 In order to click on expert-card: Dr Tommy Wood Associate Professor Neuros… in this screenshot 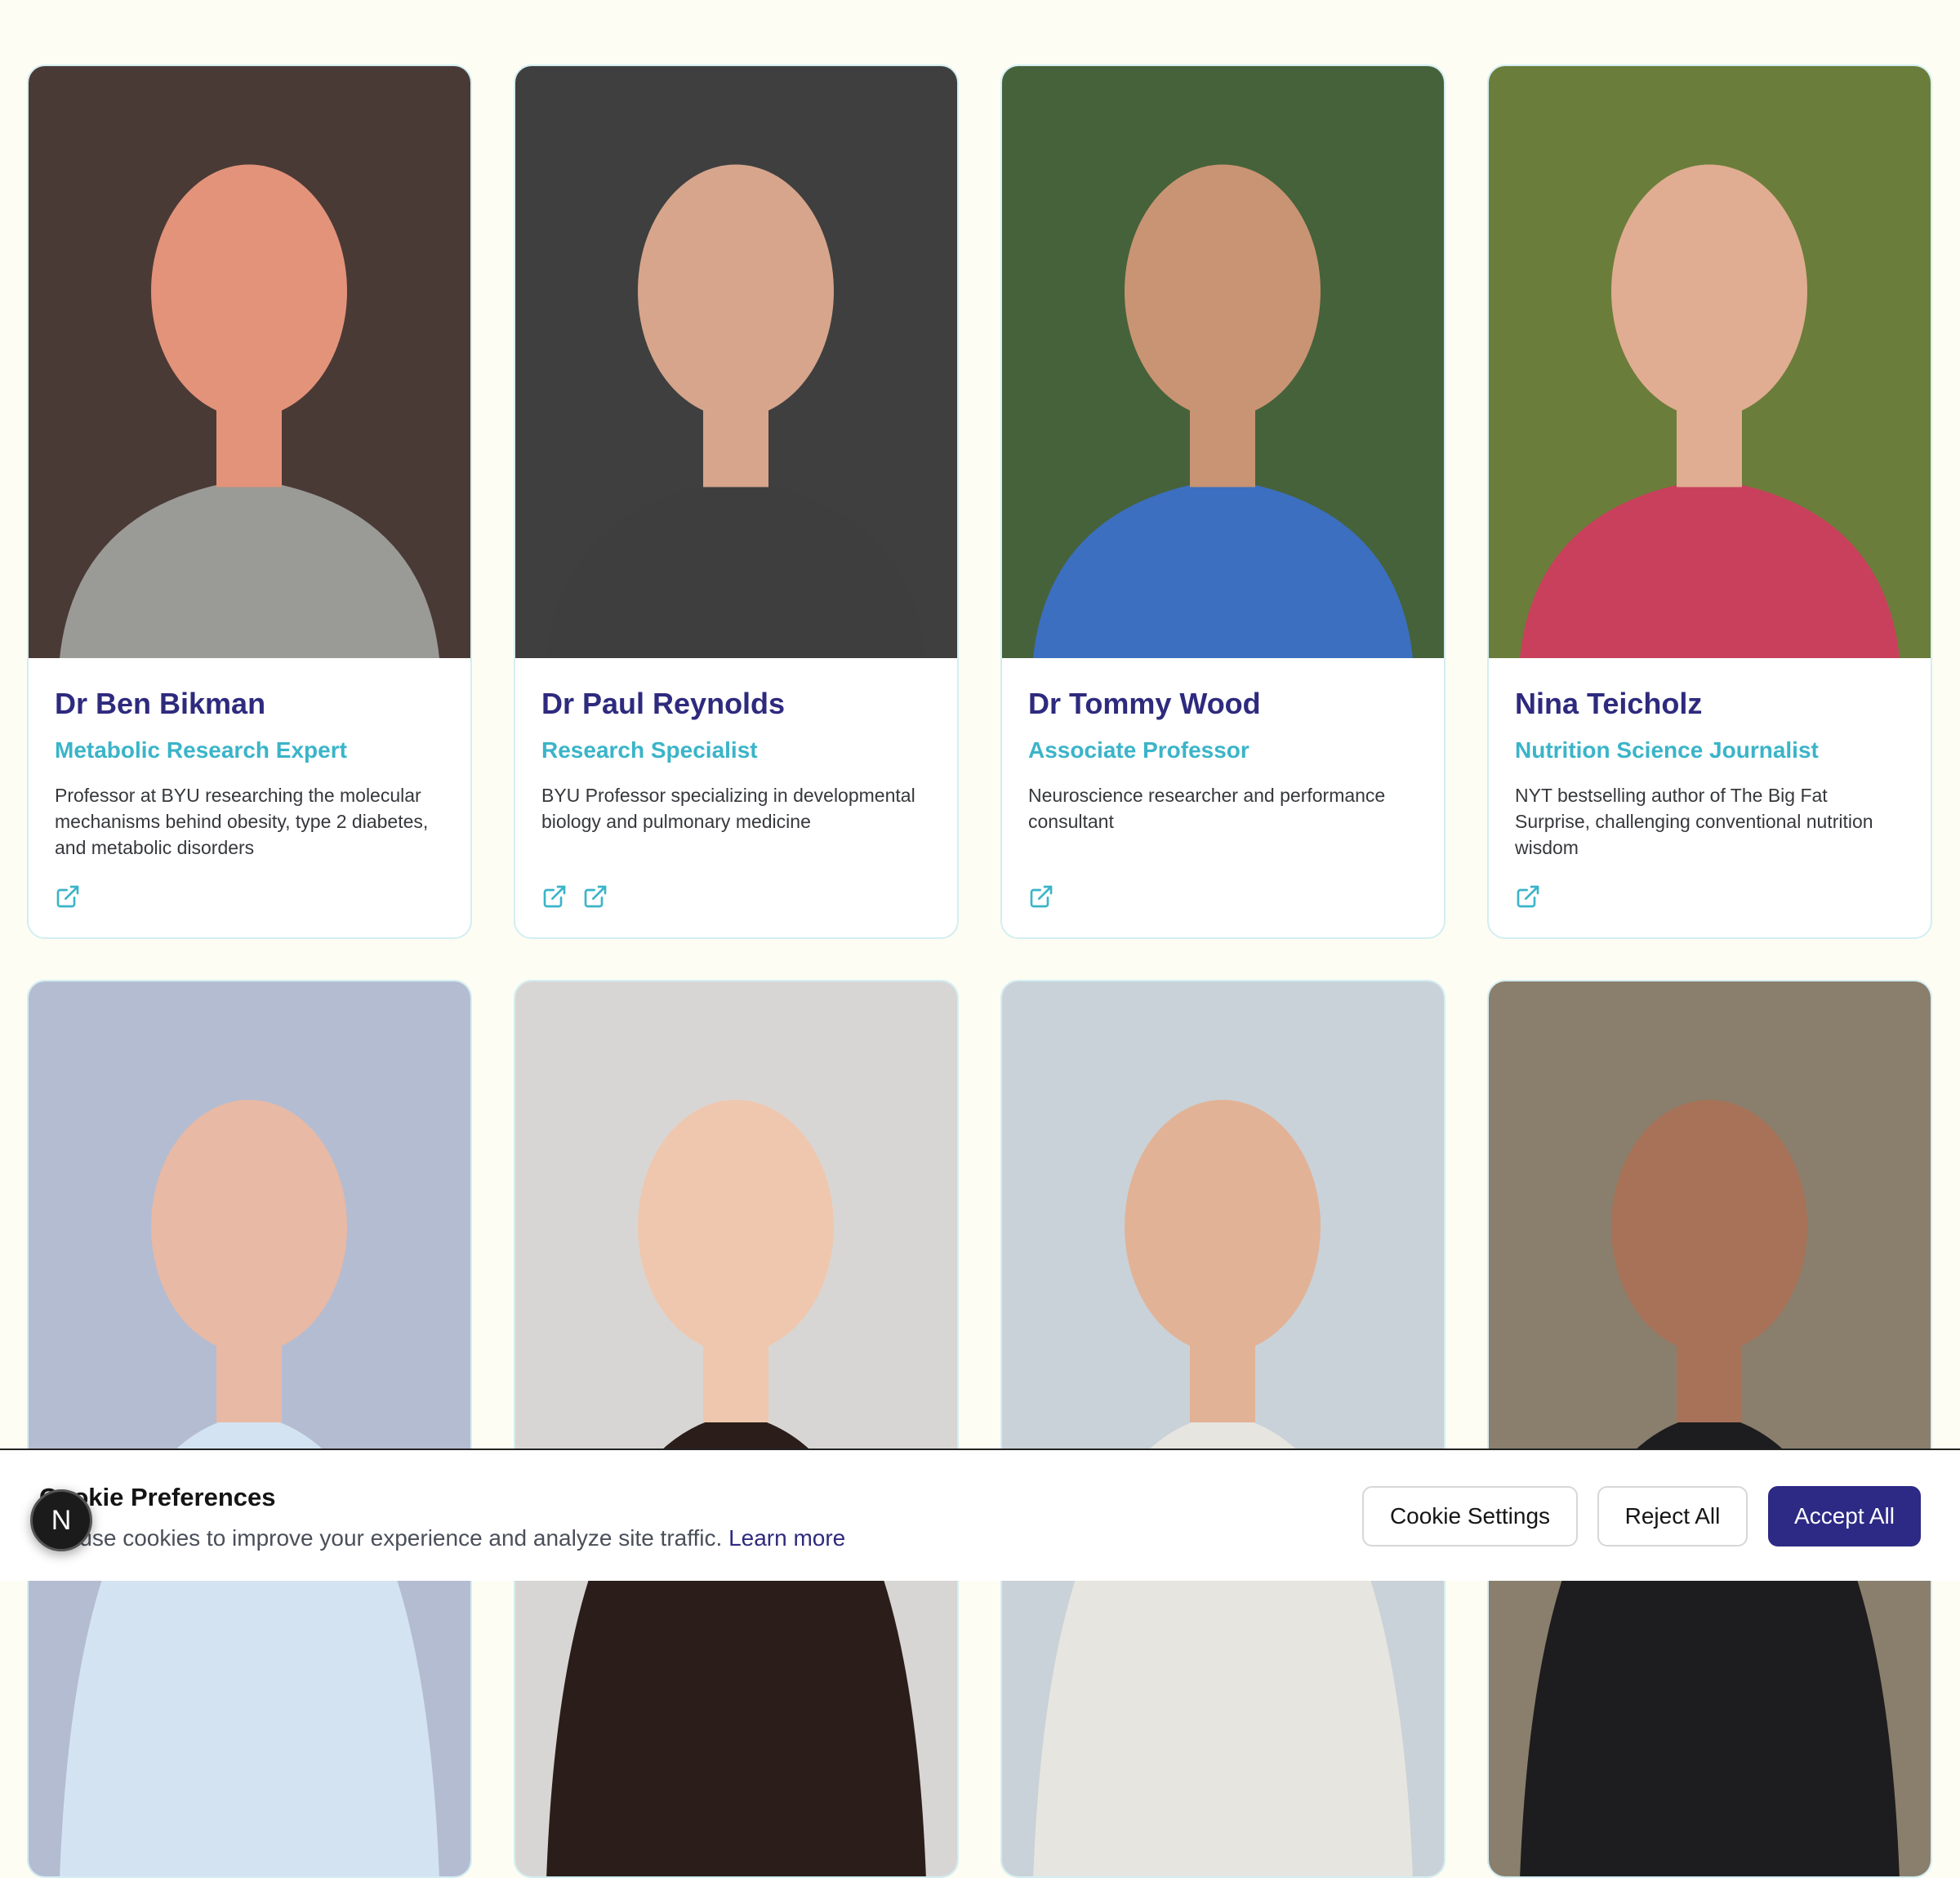, I will do `click(1223, 502)`.